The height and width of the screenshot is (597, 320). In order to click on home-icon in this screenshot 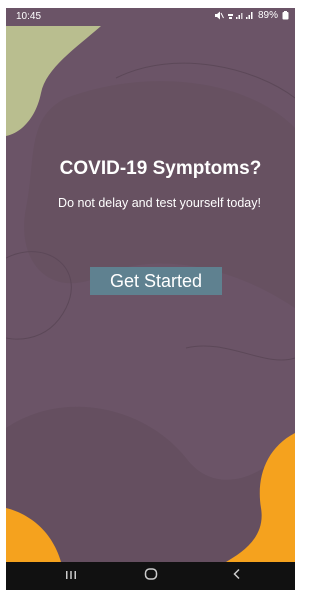, I will do `click(151, 576)`.